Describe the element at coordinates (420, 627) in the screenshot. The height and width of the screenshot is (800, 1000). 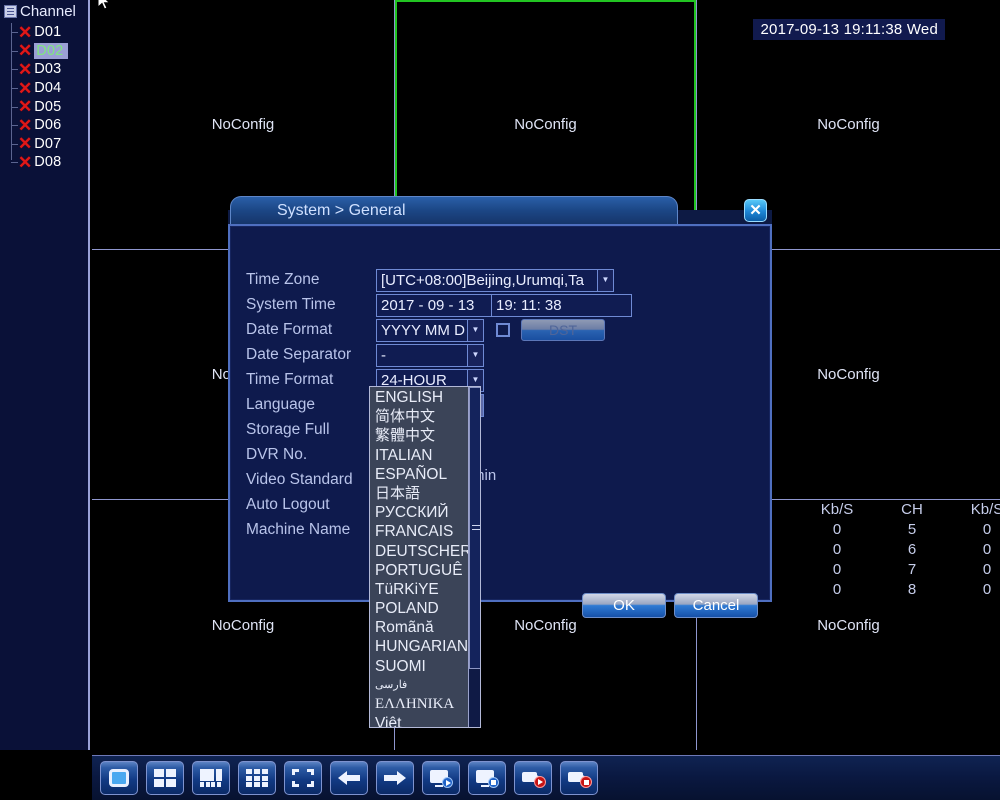
I see `language-option: Romãnă` at that location.